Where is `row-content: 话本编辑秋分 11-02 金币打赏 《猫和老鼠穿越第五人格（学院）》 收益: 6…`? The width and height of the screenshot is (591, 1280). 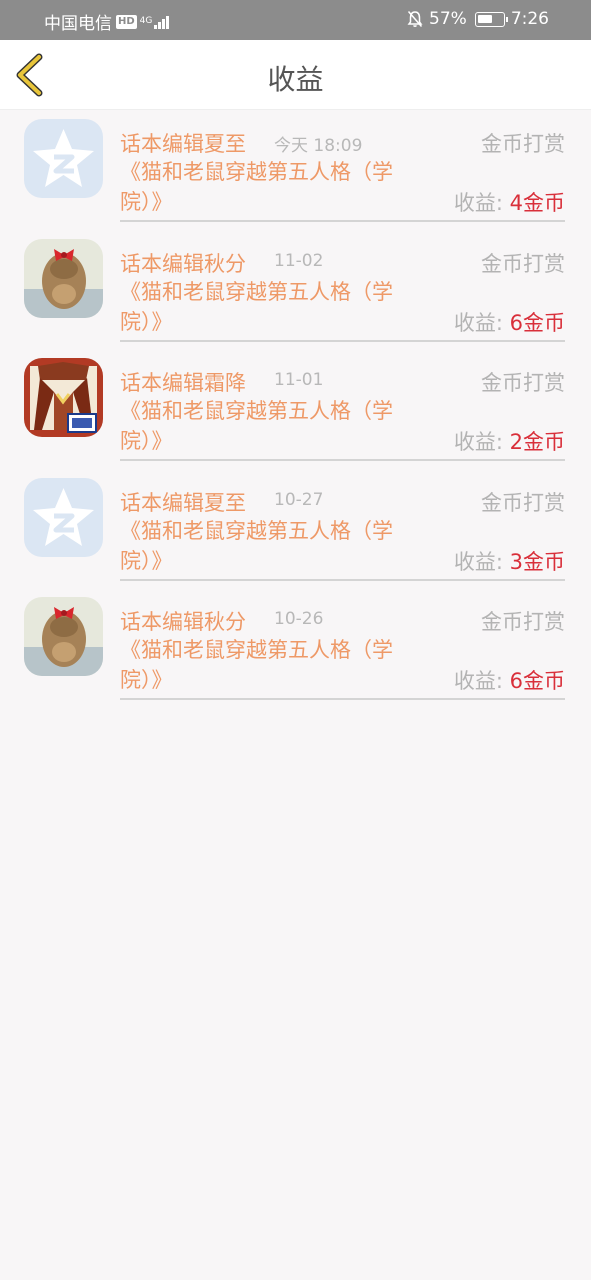 row-content: 话本编辑秋分 11-02 金币打赏 《猫和老鼠穿越第五人格（学院）》 收益: 6… is located at coordinates (342, 286).